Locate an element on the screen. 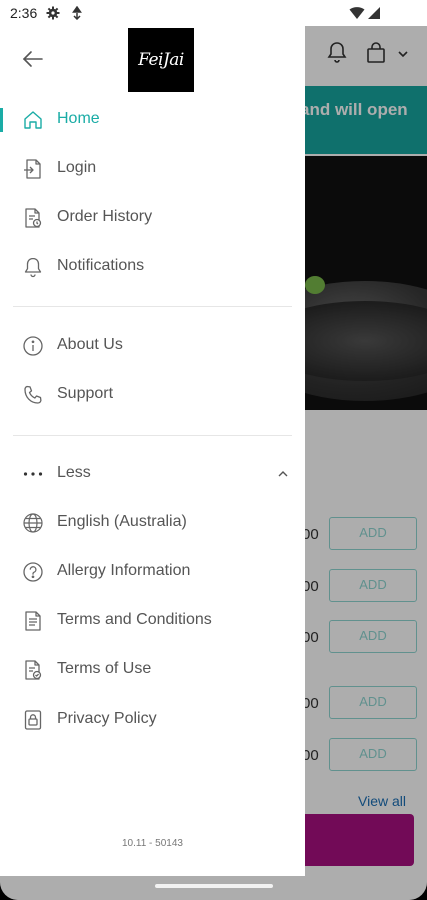 The width and height of the screenshot is (427, 900). chevron-up-icon is located at coordinates (283, 474).